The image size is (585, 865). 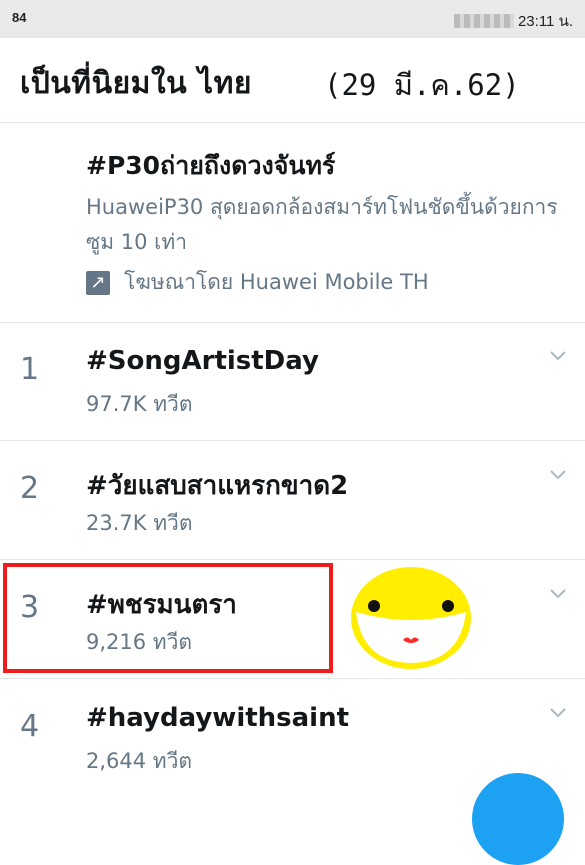 I want to click on trend-rank: 2, so click(x=30, y=488).